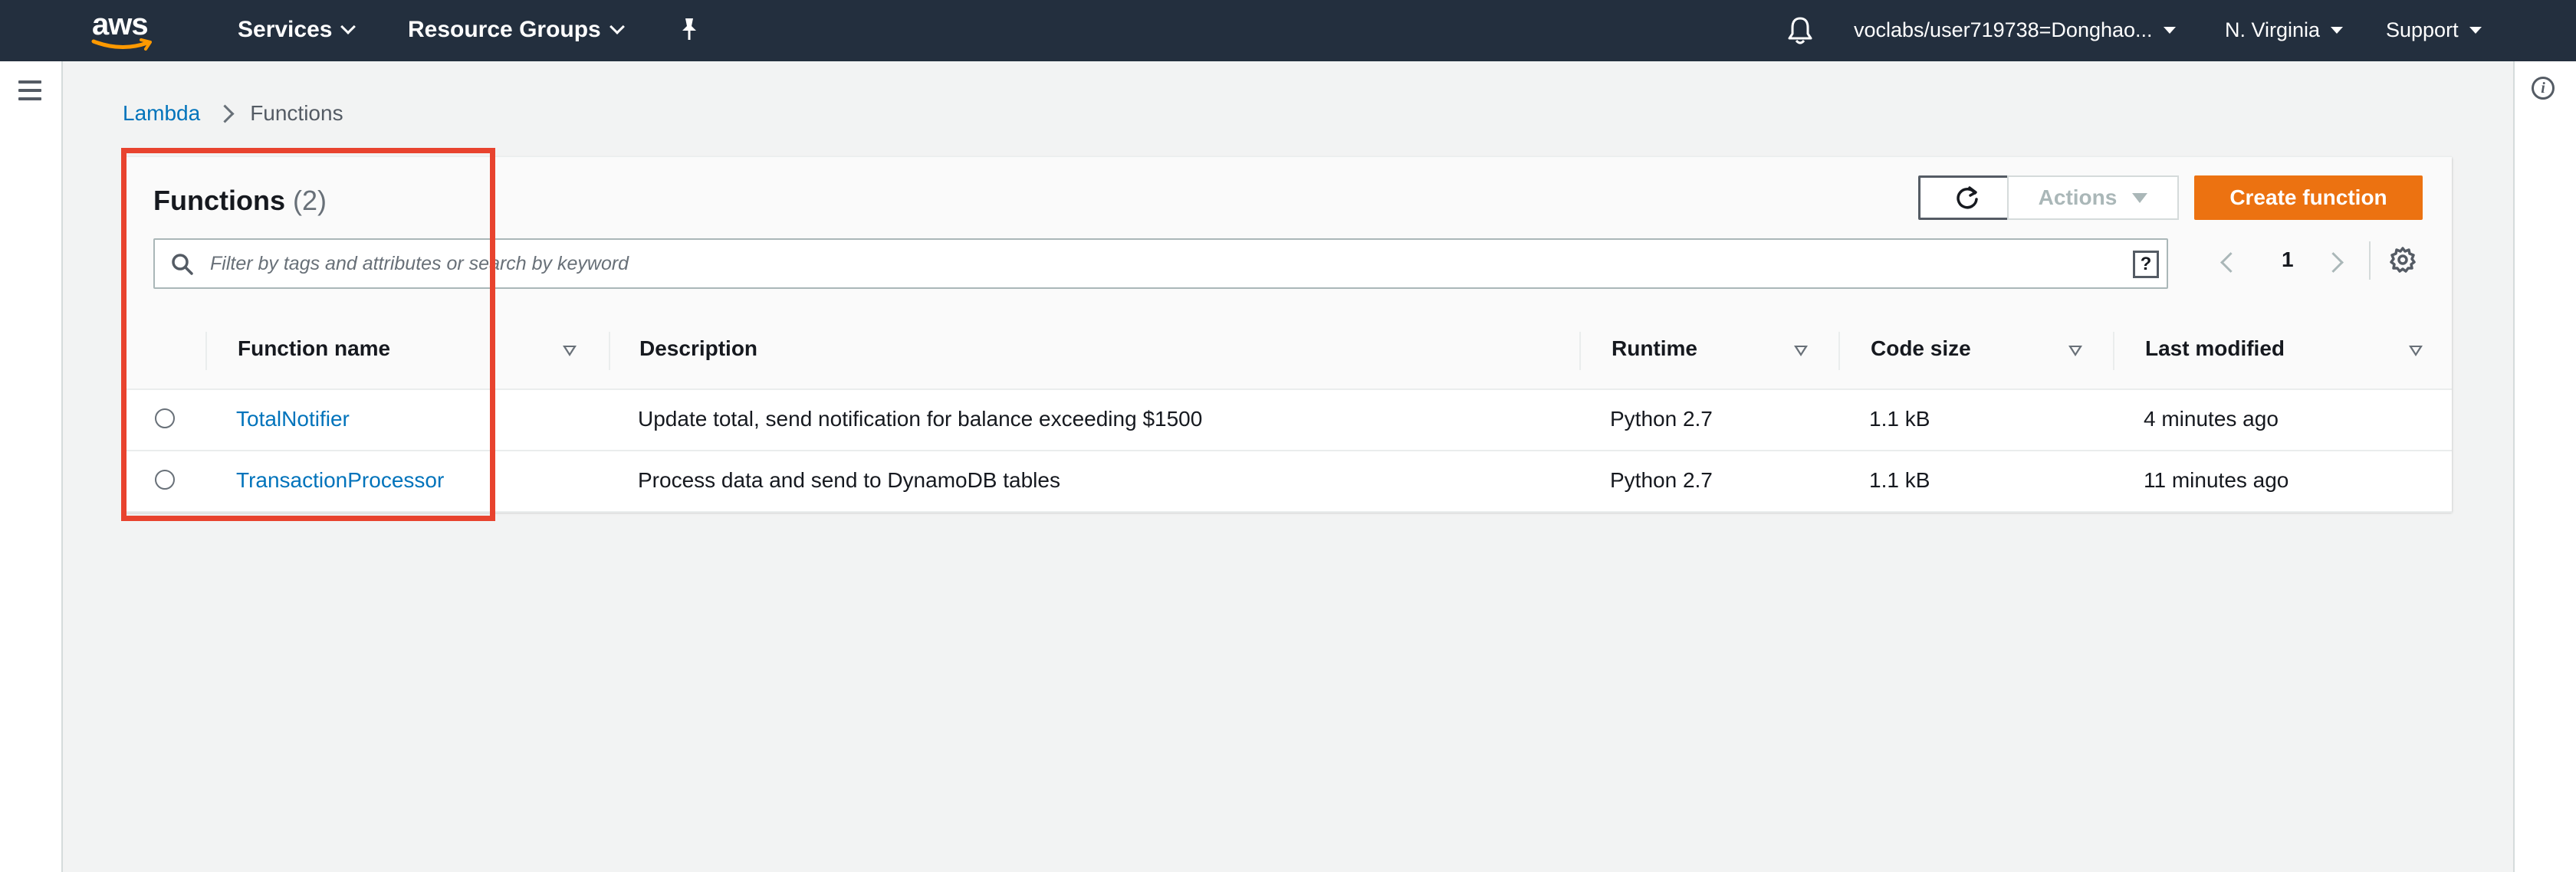 Image resolution: width=2576 pixels, height=872 pixels. I want to click on aws-logo: aws, so click(125, 30).